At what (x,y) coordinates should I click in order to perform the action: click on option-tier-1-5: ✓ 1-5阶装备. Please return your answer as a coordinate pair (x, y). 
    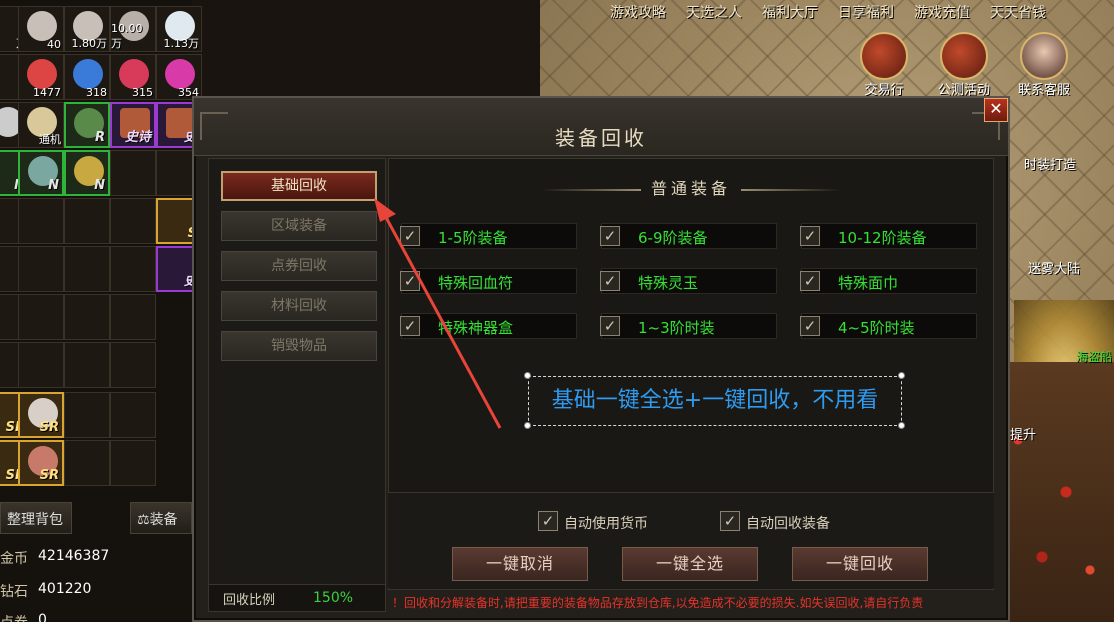
    Looking at the image, I should click on (488, 236).